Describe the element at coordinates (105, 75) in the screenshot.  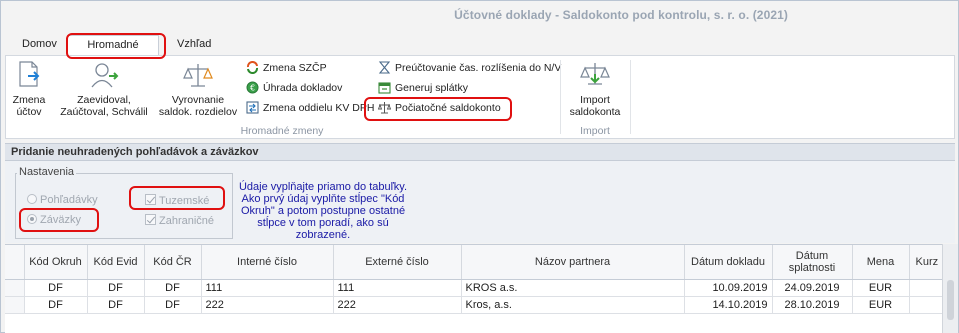
I see `user-check-icon` at that location.